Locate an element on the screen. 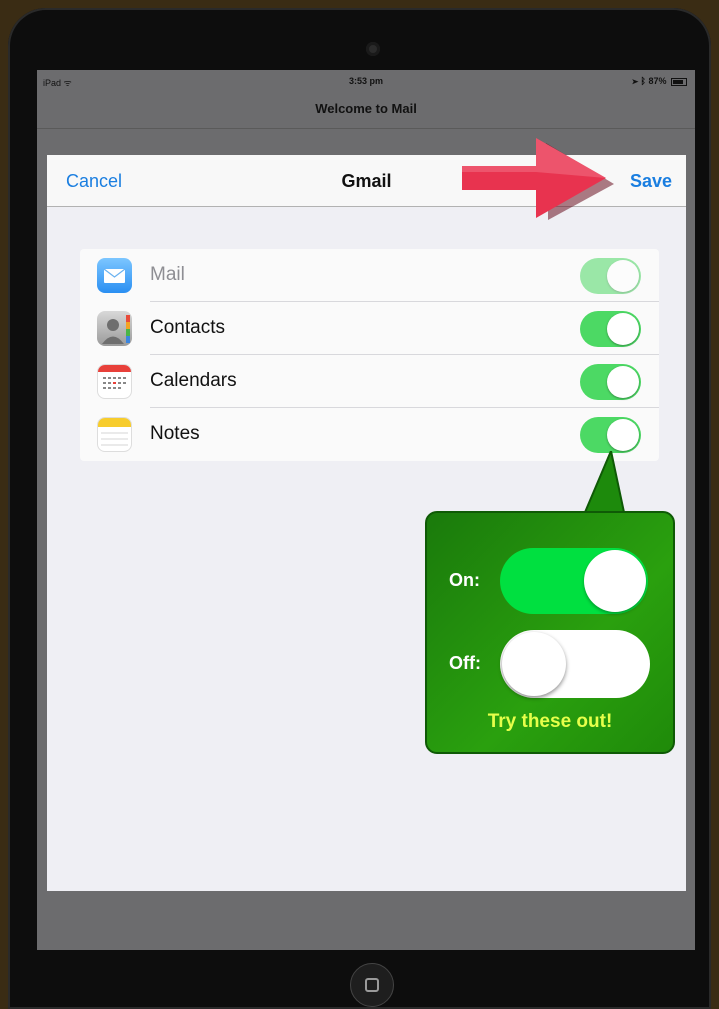  contacts-icon is located at coordinates (114, 328).